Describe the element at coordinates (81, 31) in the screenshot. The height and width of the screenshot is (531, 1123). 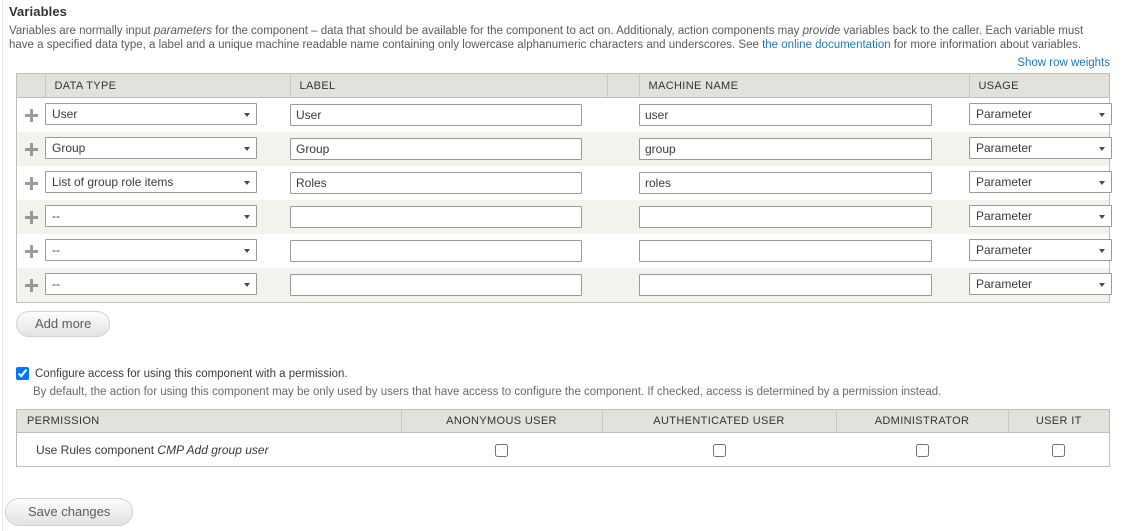
I see `desc-part-1: Variables are normally input` at that location.